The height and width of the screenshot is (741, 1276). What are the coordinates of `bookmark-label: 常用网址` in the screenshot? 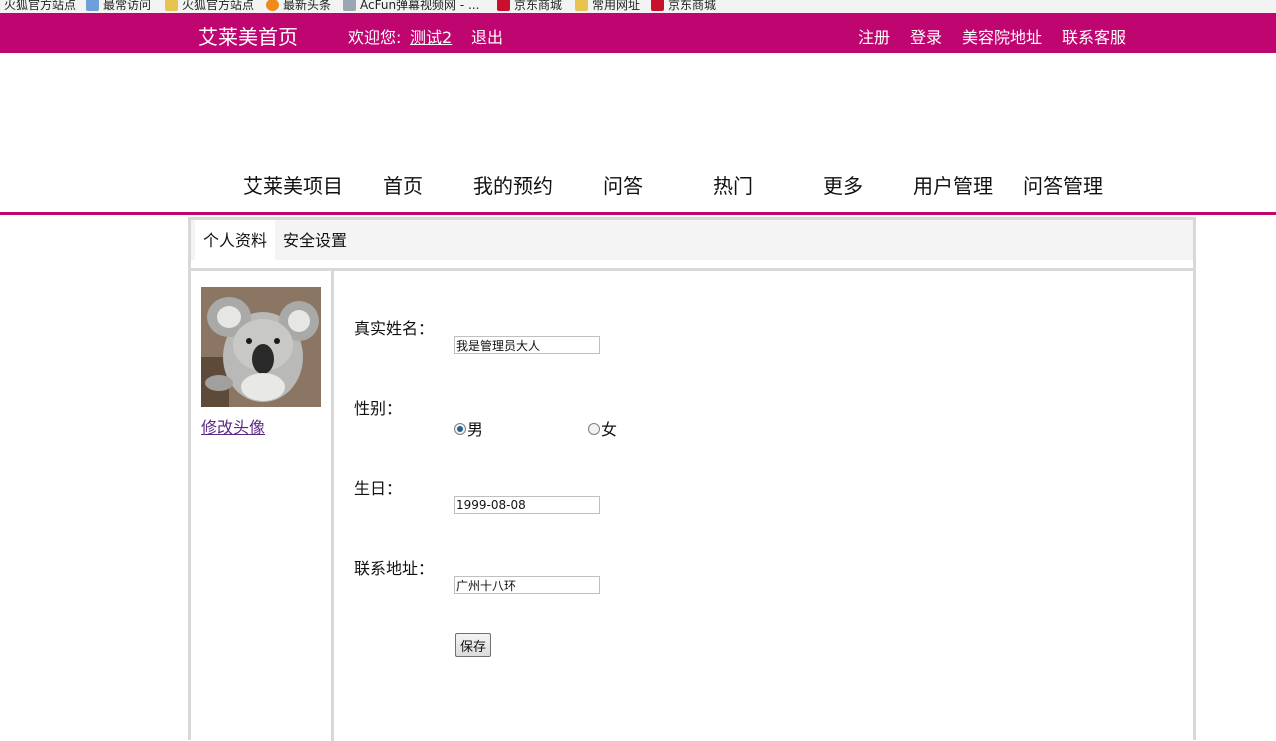 It's located at (616, 6).